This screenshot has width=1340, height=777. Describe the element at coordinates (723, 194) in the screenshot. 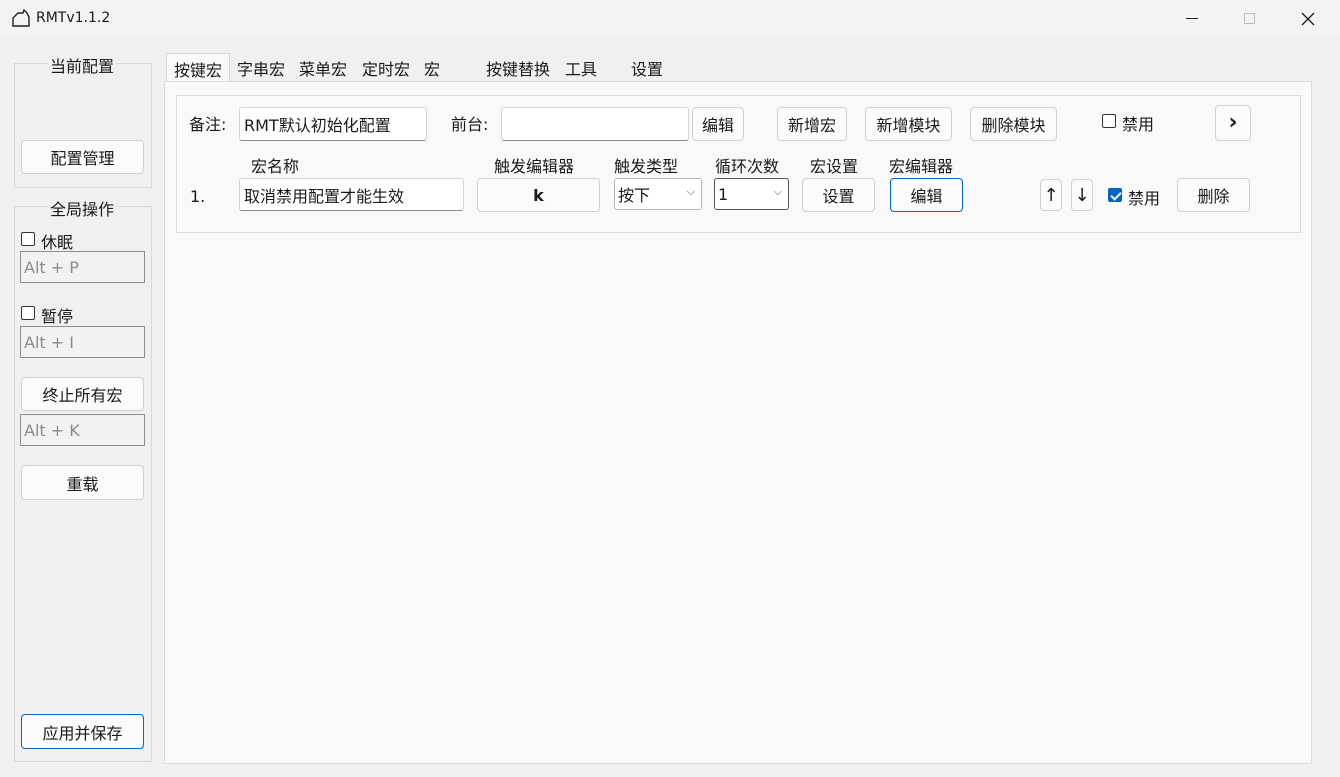

I see `loop-count-value: 1` at that location.